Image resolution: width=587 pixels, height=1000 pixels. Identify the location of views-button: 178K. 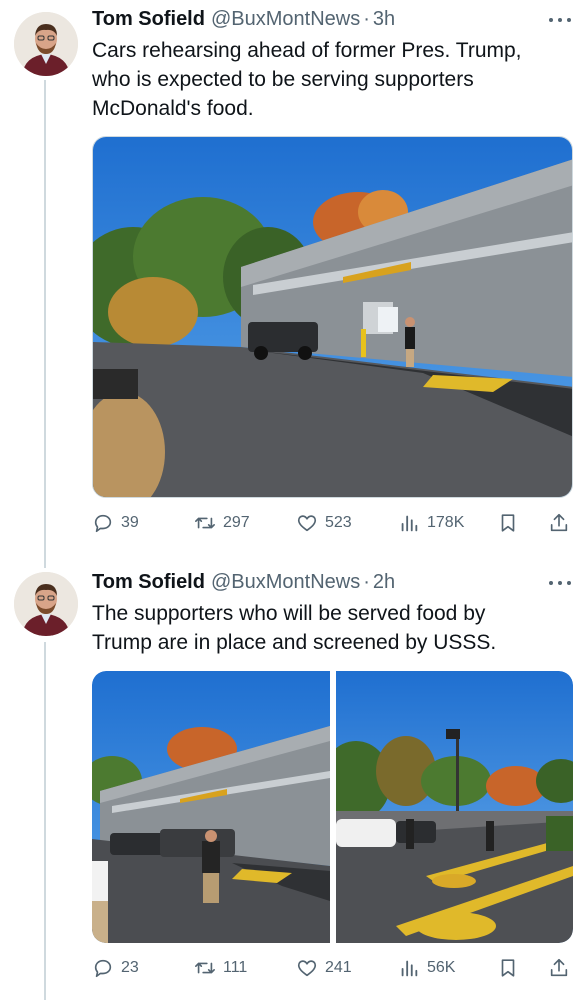
(431, 523).